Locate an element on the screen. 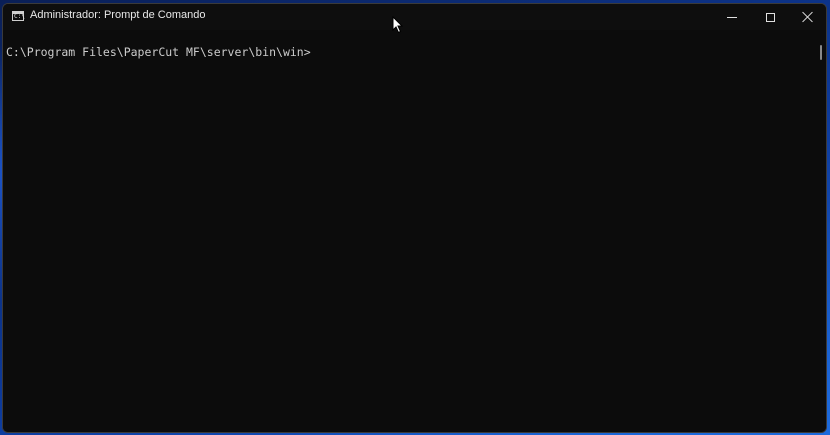  maximize-button is located at coordinates (770, 17).